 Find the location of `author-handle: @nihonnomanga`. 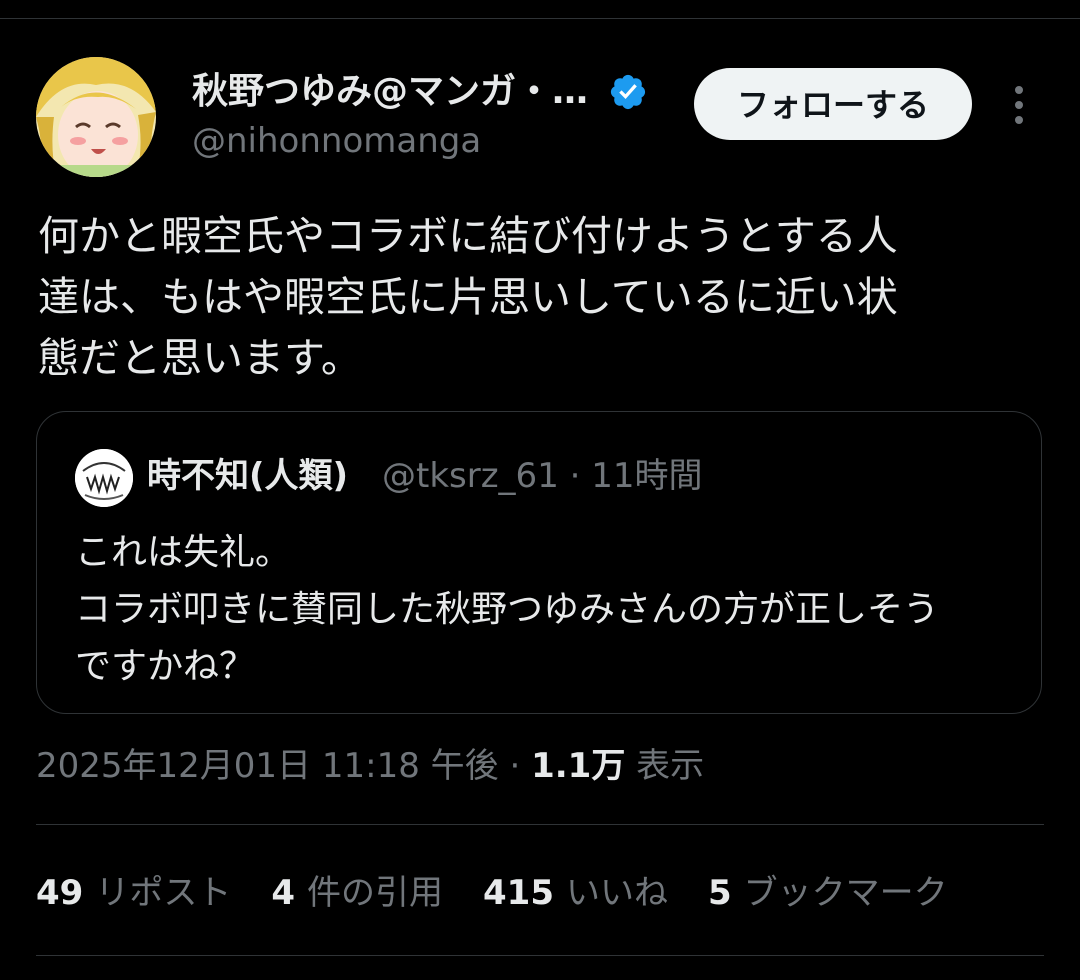

author-handle: @nihonnomanga is located at coordinates (336, 141).